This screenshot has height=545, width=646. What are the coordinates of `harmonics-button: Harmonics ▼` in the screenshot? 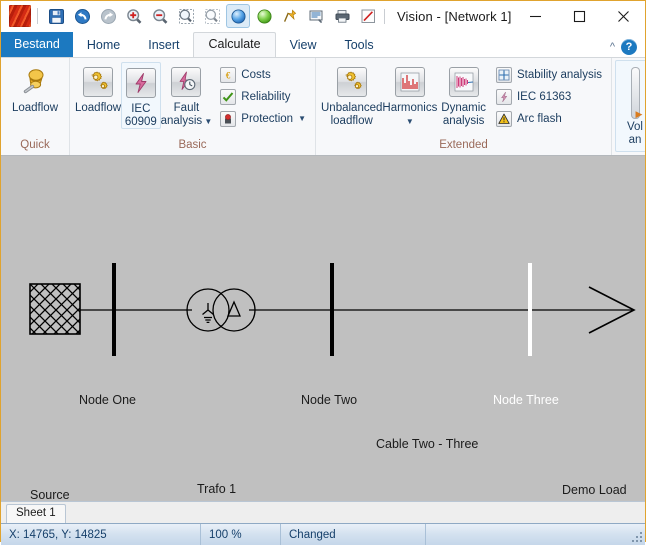 It's located at (409, 94).